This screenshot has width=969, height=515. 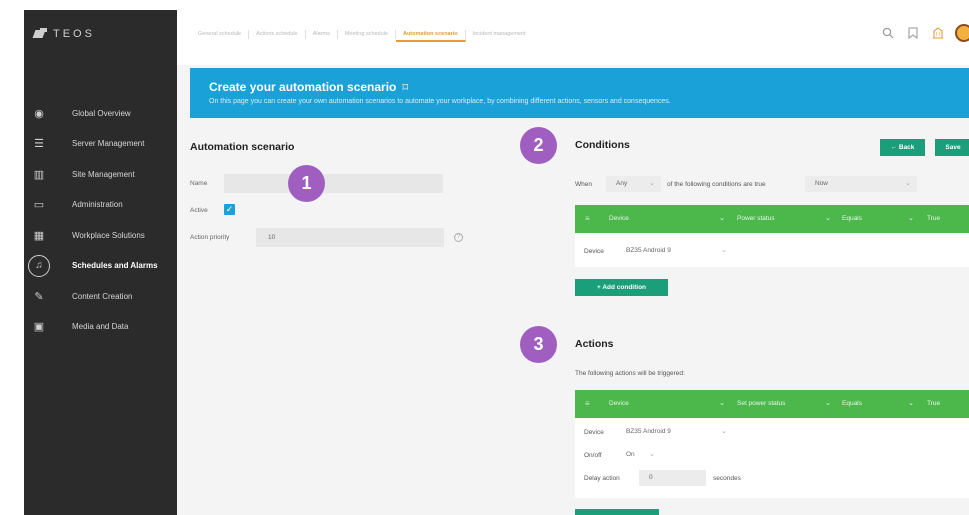 I want to click on building-icon: ▥, so click(x=39, y=174).